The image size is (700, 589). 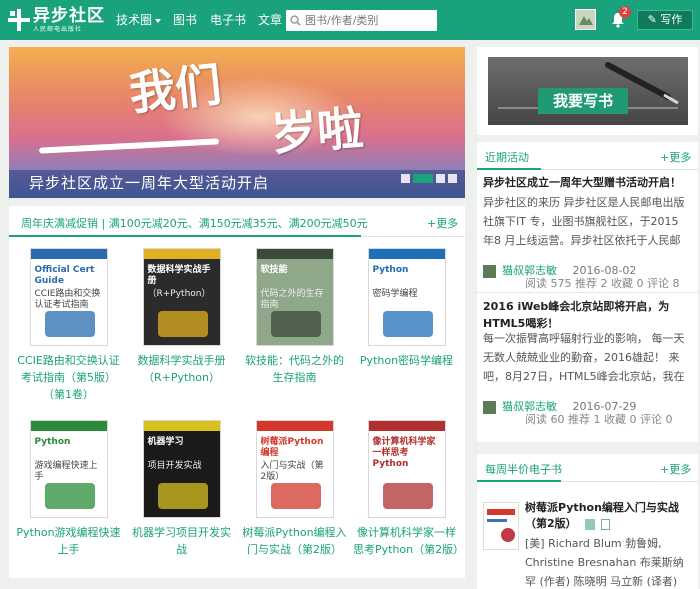 I want to click on site-logo: 异步社区 人民邮电出版社, so click(x=56, y=20).